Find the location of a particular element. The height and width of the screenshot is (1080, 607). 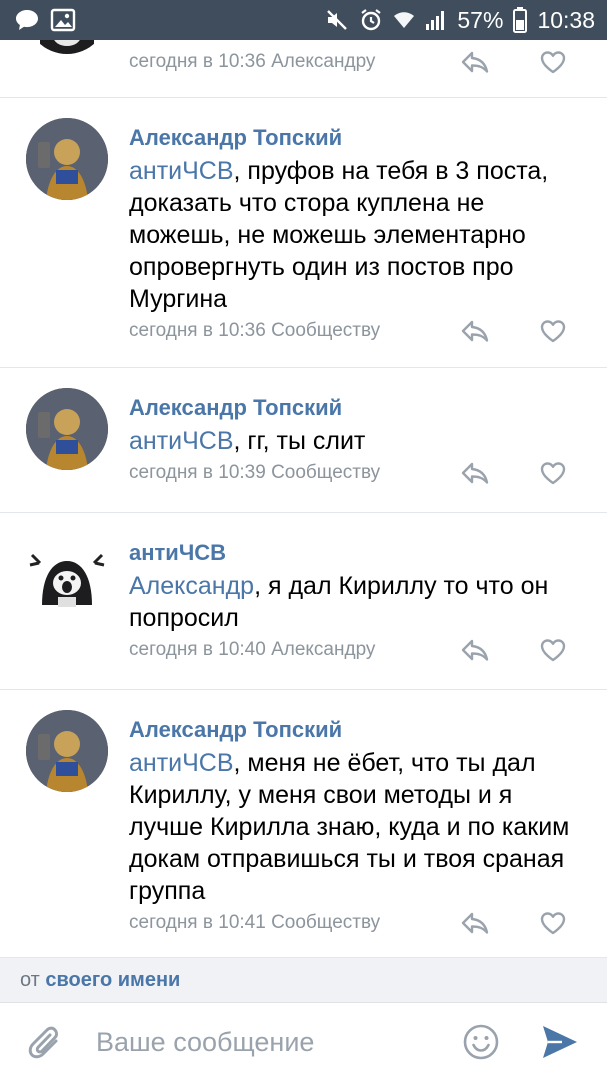

mention-link: Александр is located at coordinates (191, 586).